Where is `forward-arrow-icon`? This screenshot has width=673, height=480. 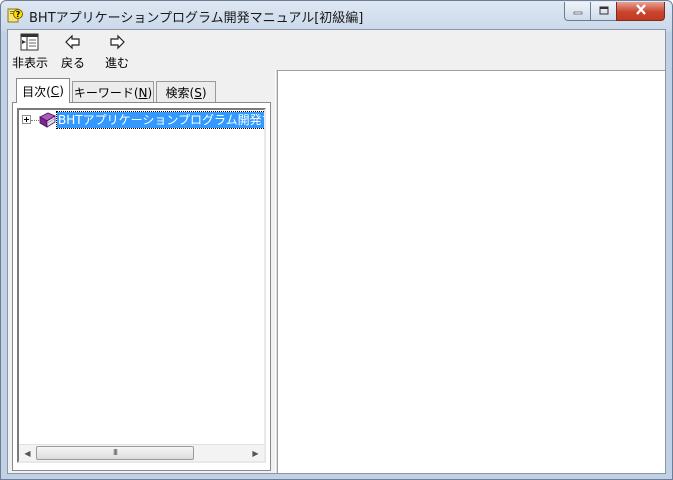 forward-arrow-icon is located at coordinates (117, 43).